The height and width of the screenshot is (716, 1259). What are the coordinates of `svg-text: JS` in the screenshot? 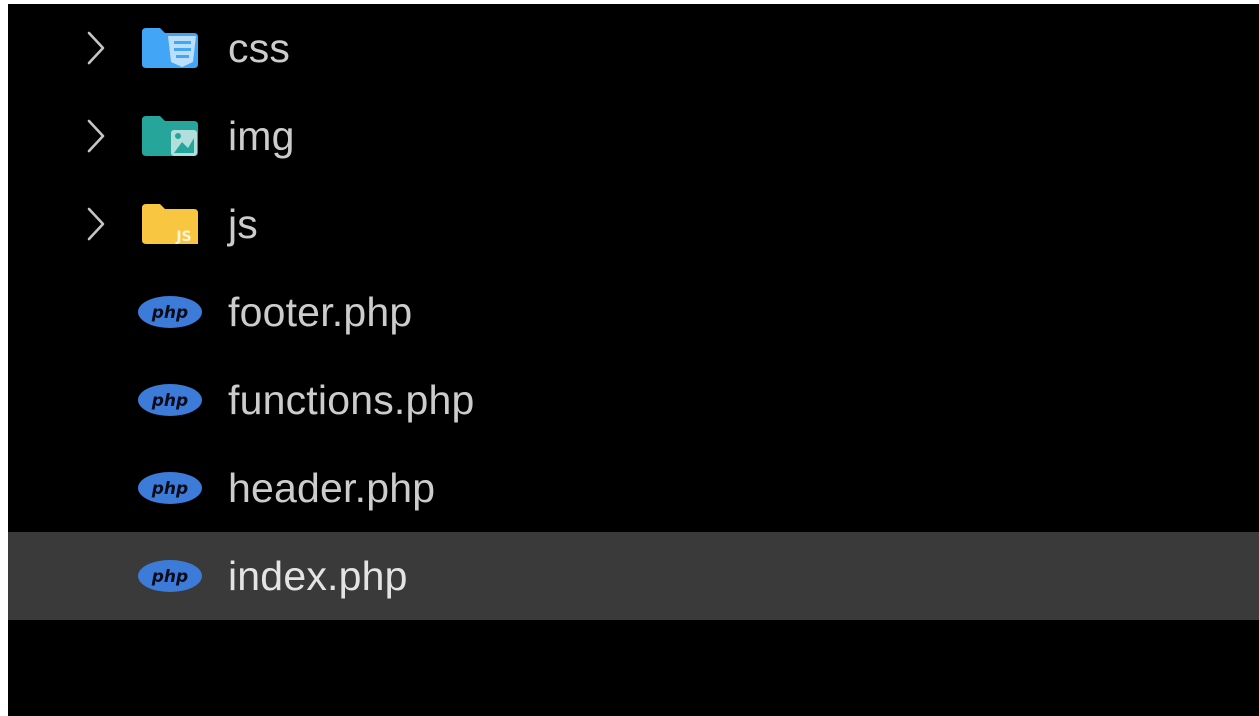 It's located at (183, 237).